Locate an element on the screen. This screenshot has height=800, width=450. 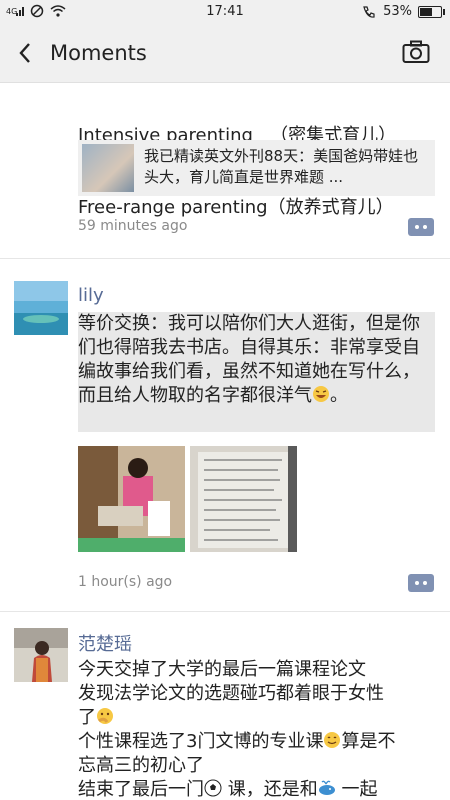
article-thumbnail is located at coordinates (108, 168).